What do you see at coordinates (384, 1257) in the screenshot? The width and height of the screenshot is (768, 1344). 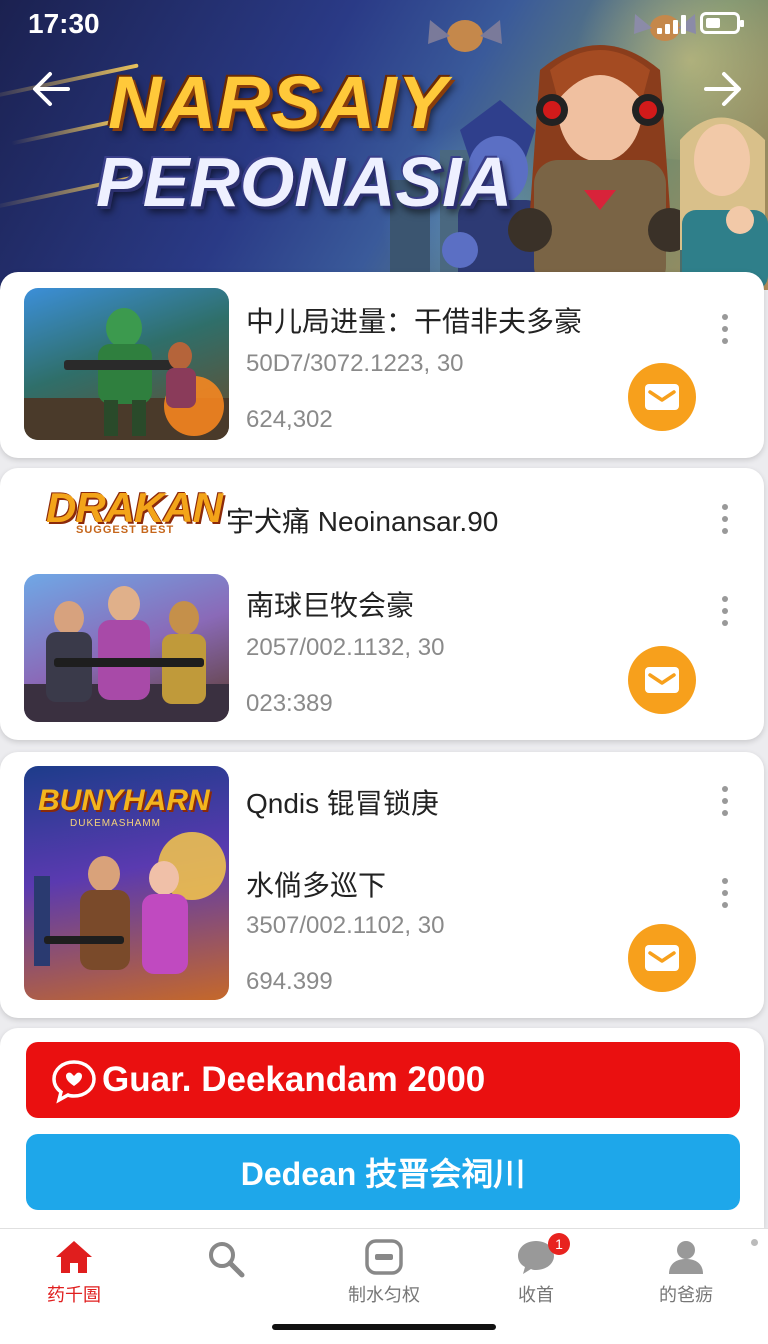 I see `minus-box-icon` at bounding box center [384, 1257].